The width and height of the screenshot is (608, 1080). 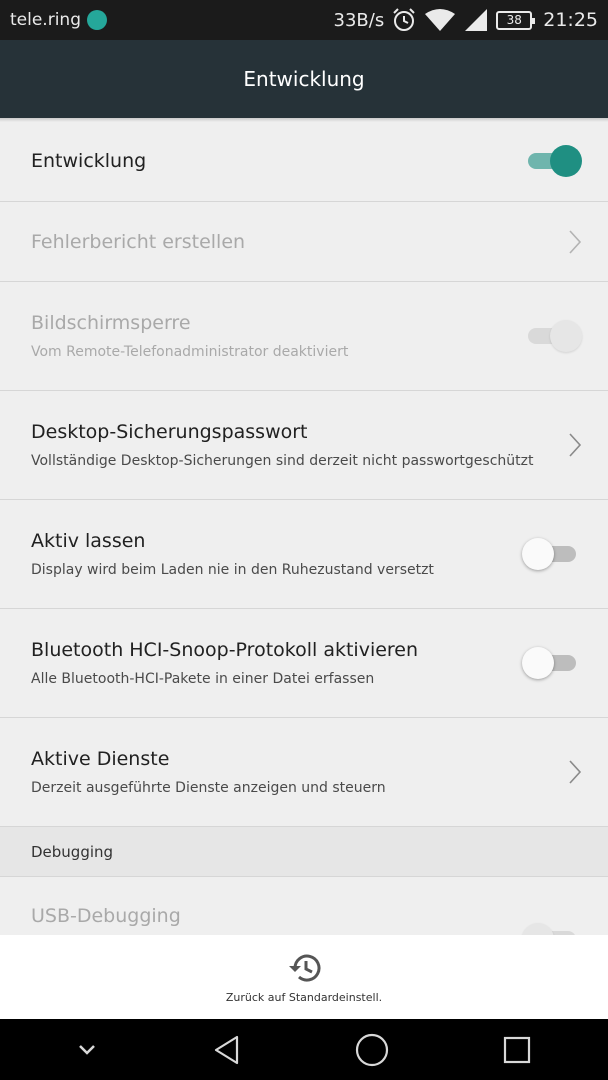 What do you see at coordinates (476, 20) in the screenshot?
I see `signal-icon` at bounding box center [476, 20].